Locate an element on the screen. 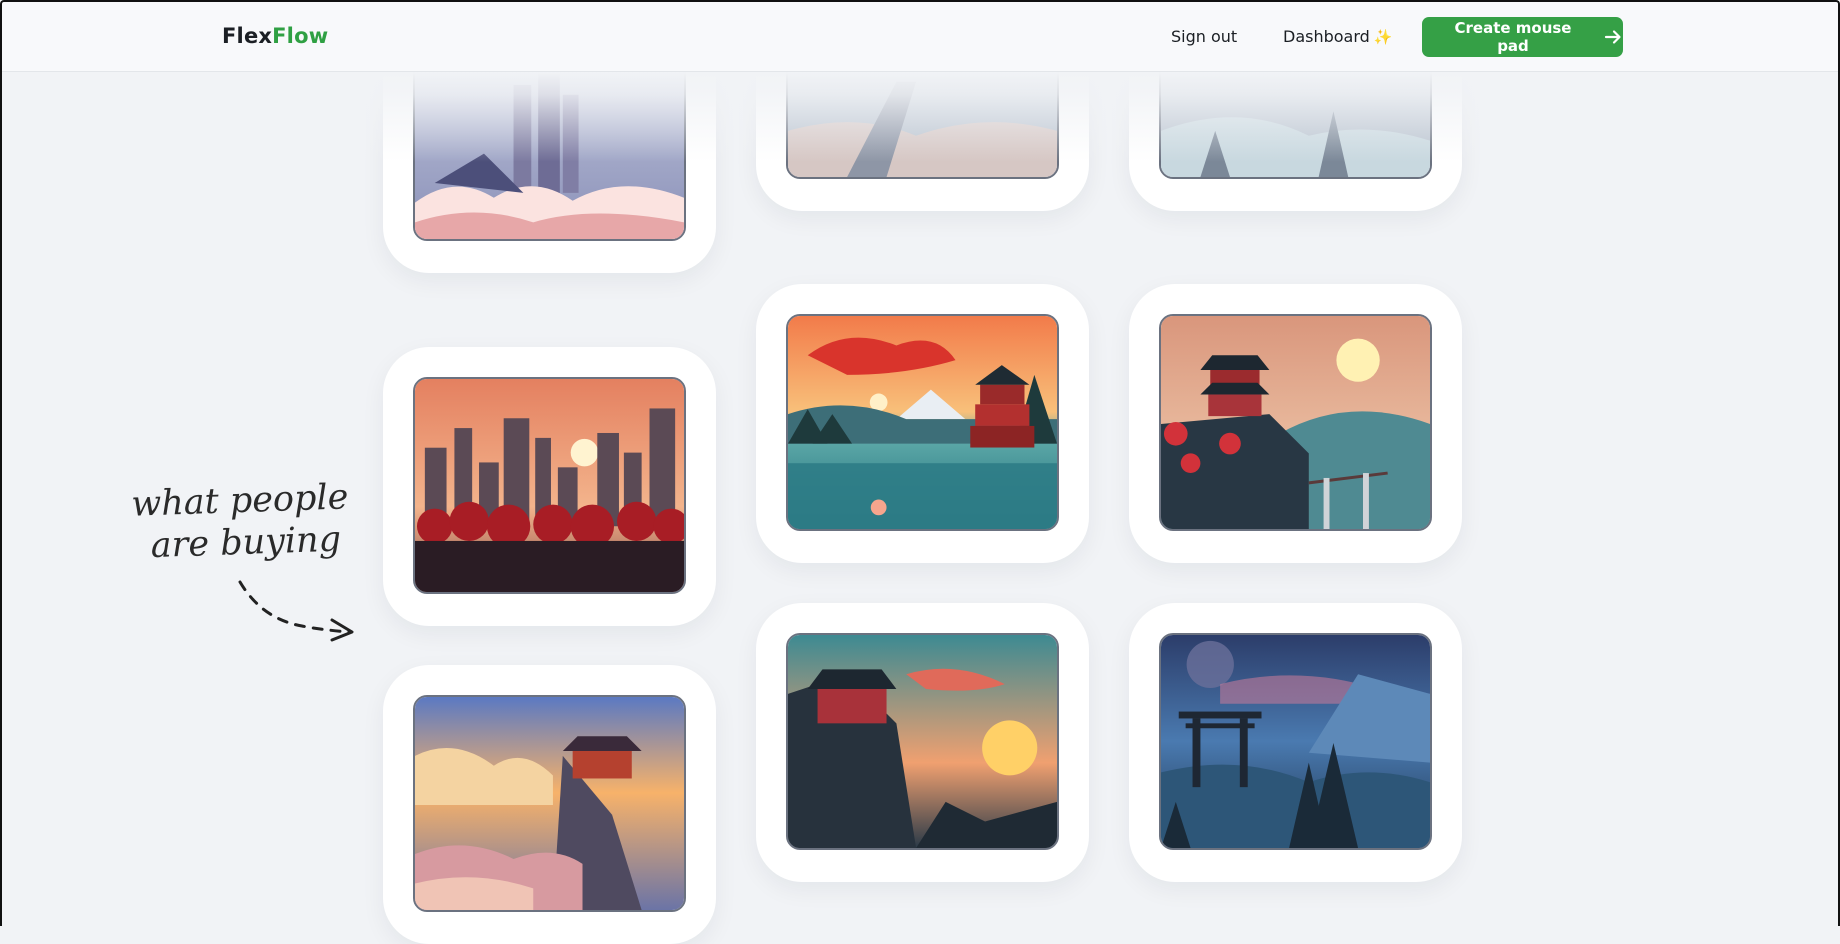 The width and height of the screenshot is (1840, 944). artwork-red-city-sunset is located at coordinates (549, 485).